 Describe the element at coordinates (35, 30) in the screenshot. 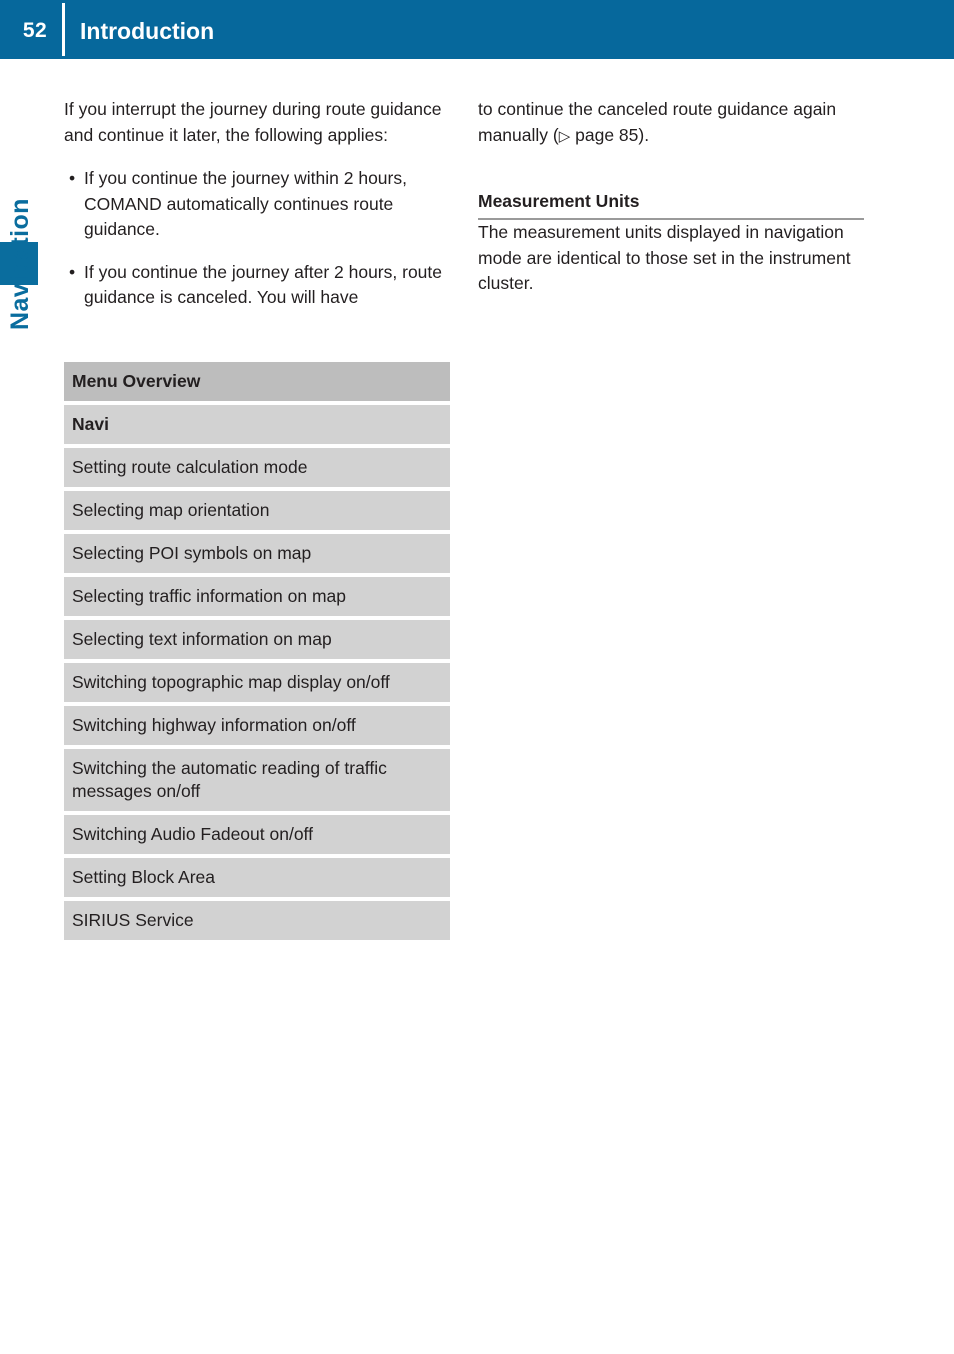

I see `page-number: 52` at that location.